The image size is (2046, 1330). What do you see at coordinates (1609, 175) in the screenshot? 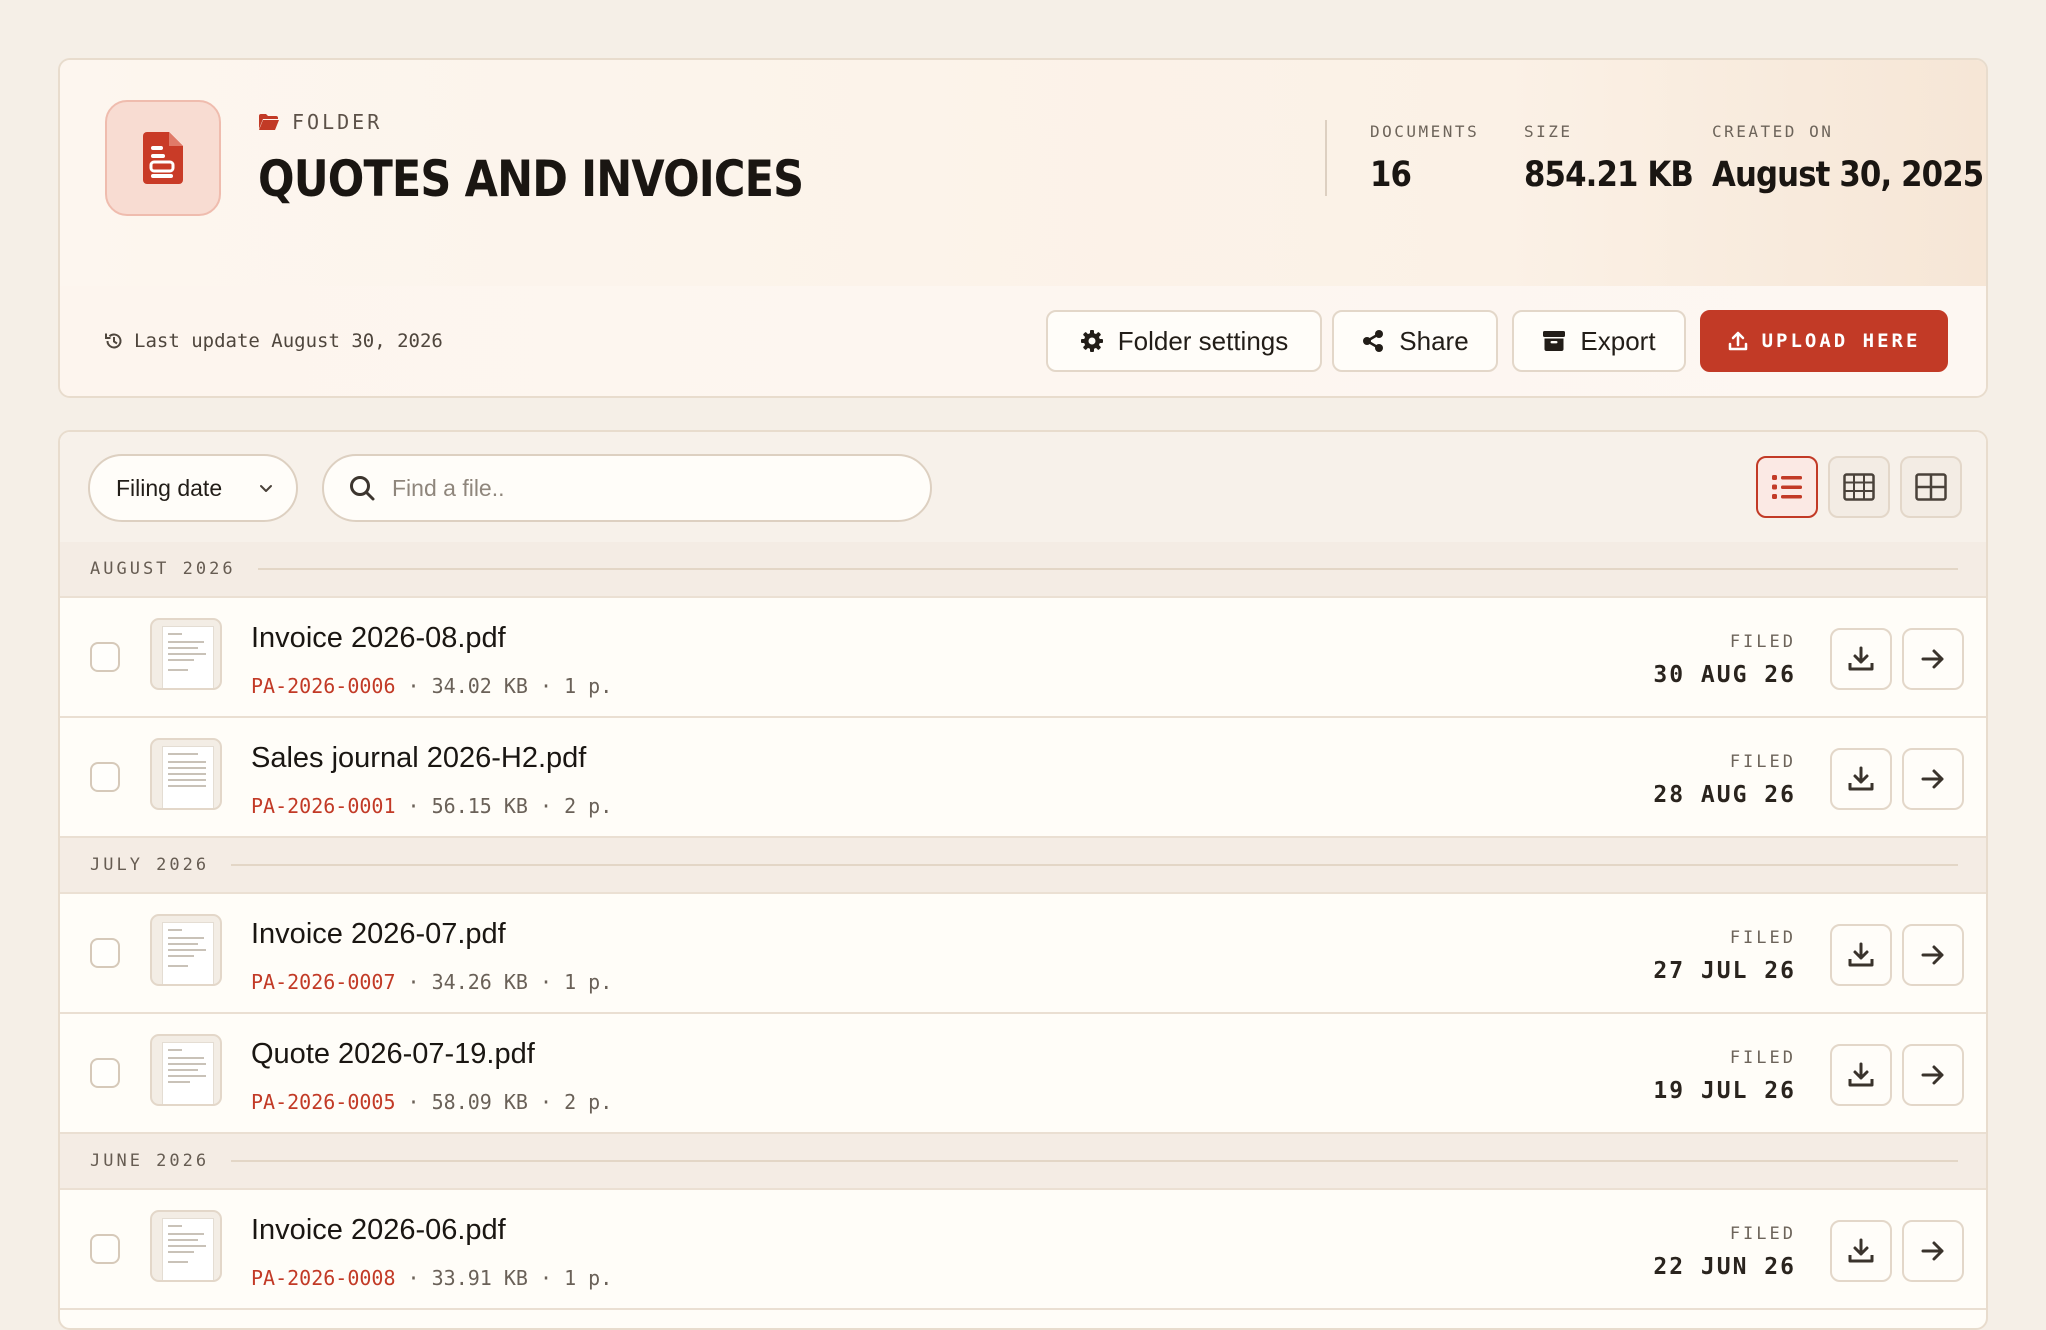
I see `stat-value: 854.21 KB` at bounding box center [1609, 175].